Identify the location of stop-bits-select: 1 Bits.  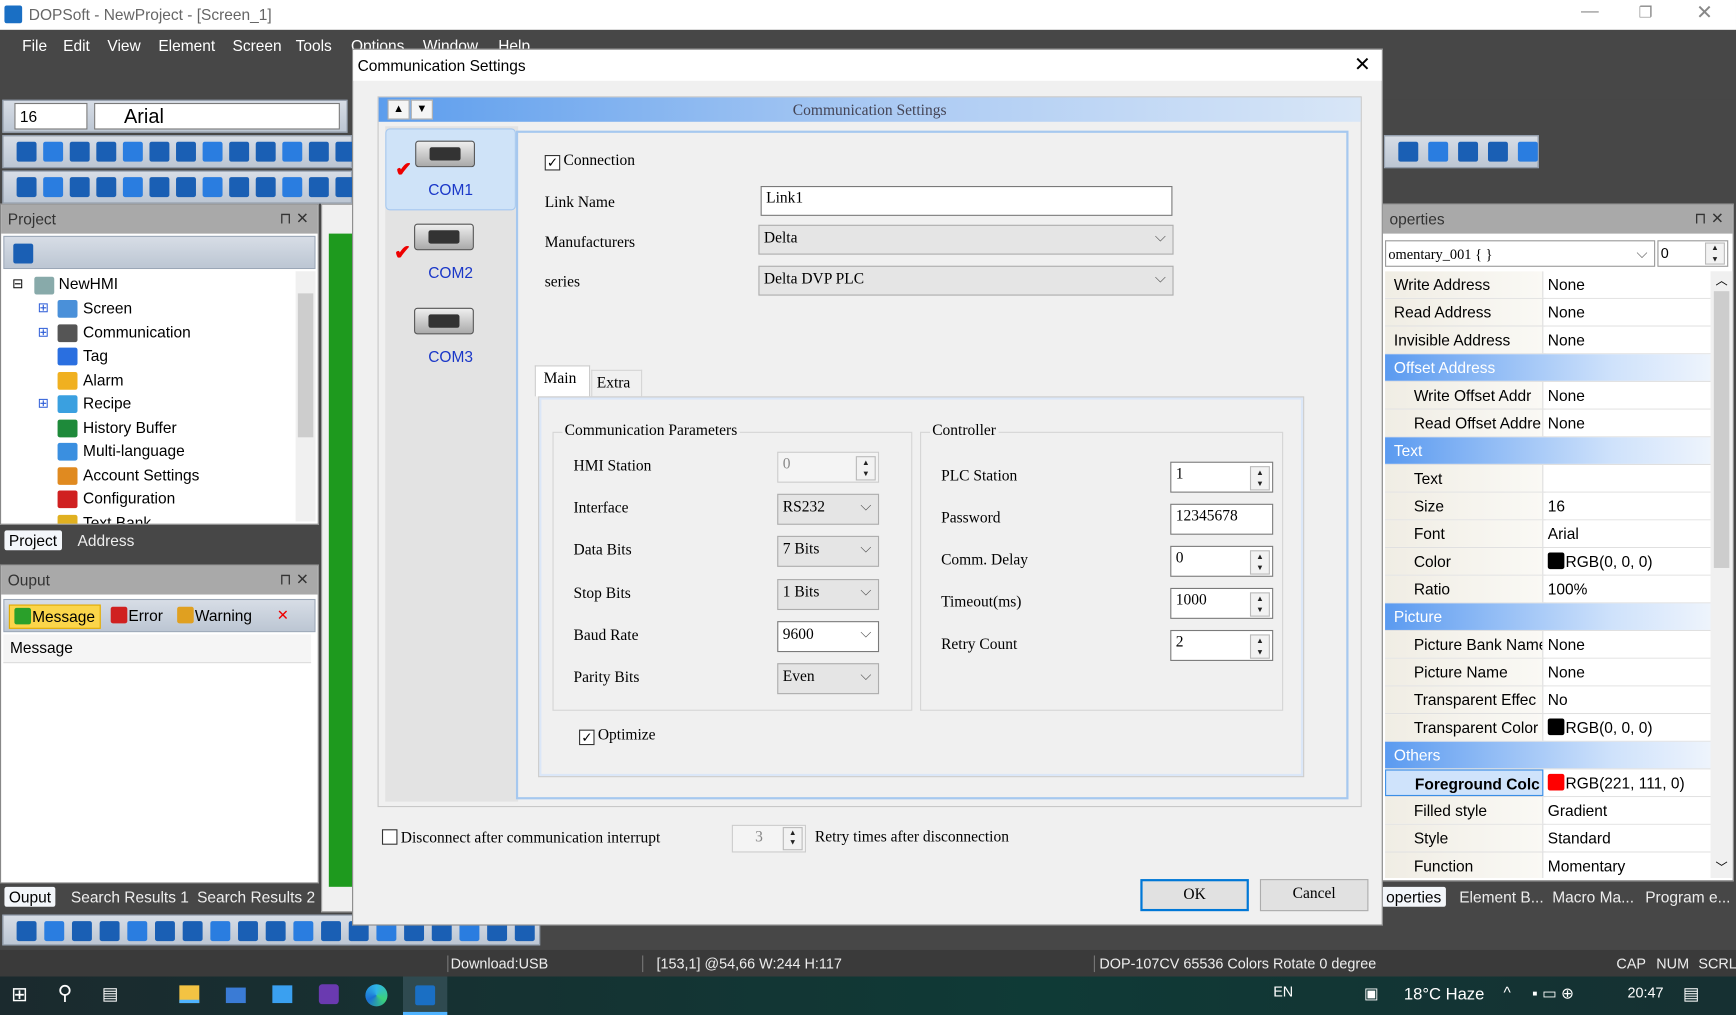
(828, 594).